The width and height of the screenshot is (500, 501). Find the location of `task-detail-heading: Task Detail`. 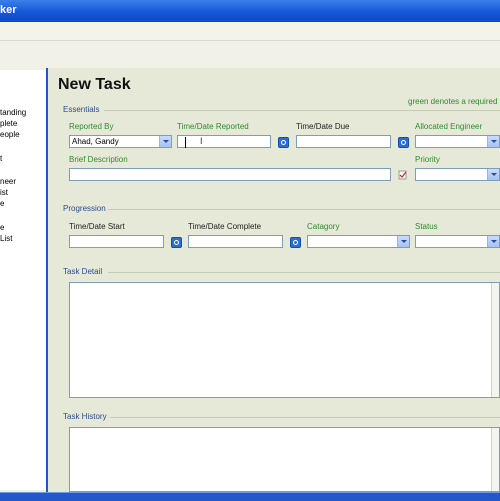

task-detail-heading: Task Detail is located at coordinates (83, 271).